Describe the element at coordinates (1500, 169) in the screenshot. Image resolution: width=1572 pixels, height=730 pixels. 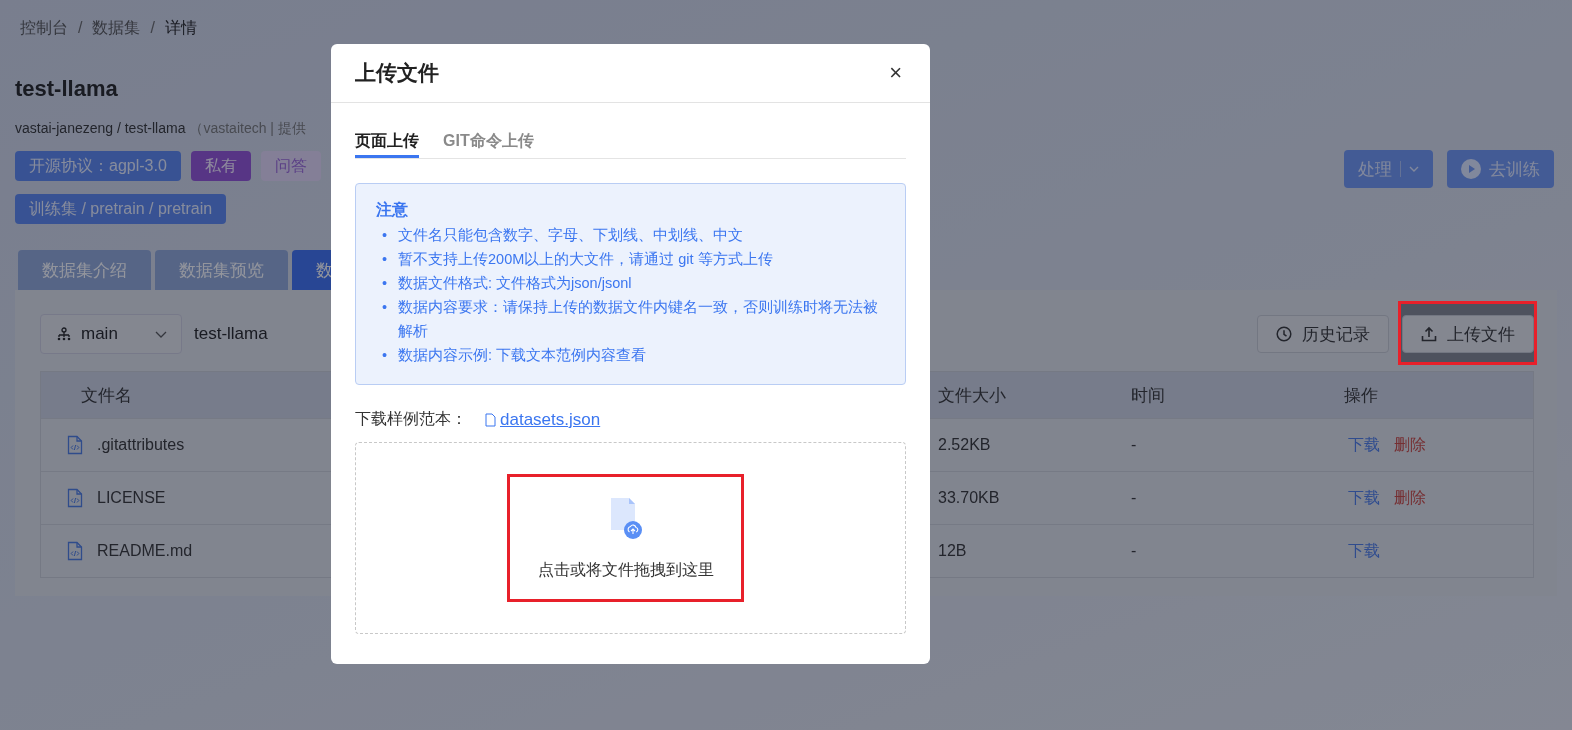
I see `train-button: 去训练` at that location.